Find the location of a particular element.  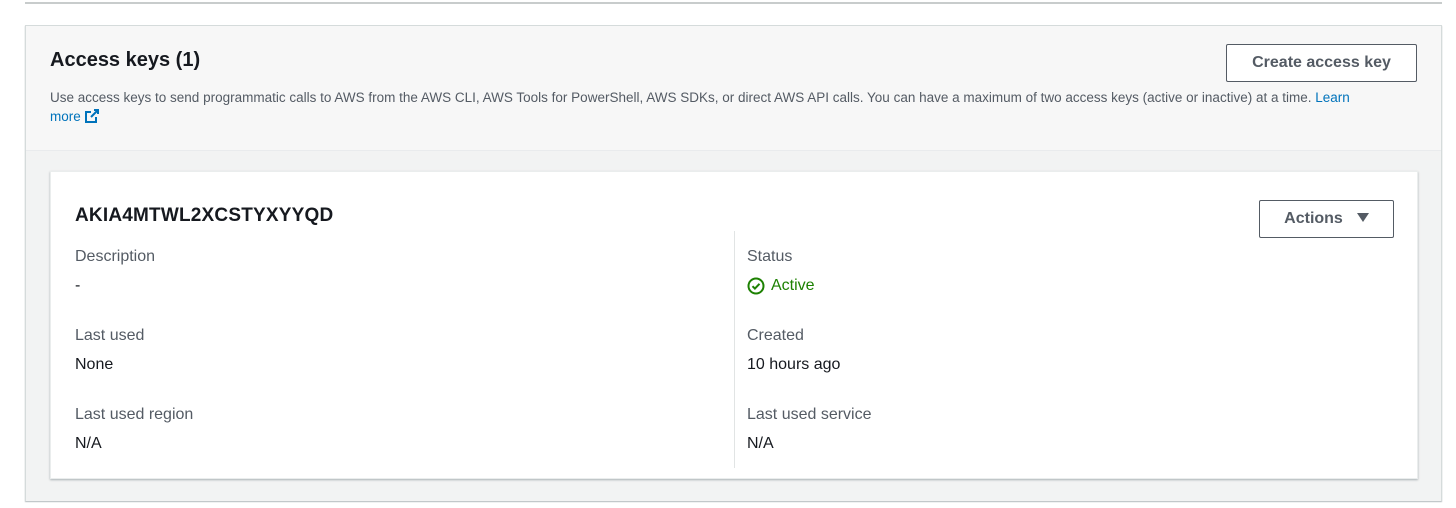

created-label: Created is located at coordinates (775, 335).